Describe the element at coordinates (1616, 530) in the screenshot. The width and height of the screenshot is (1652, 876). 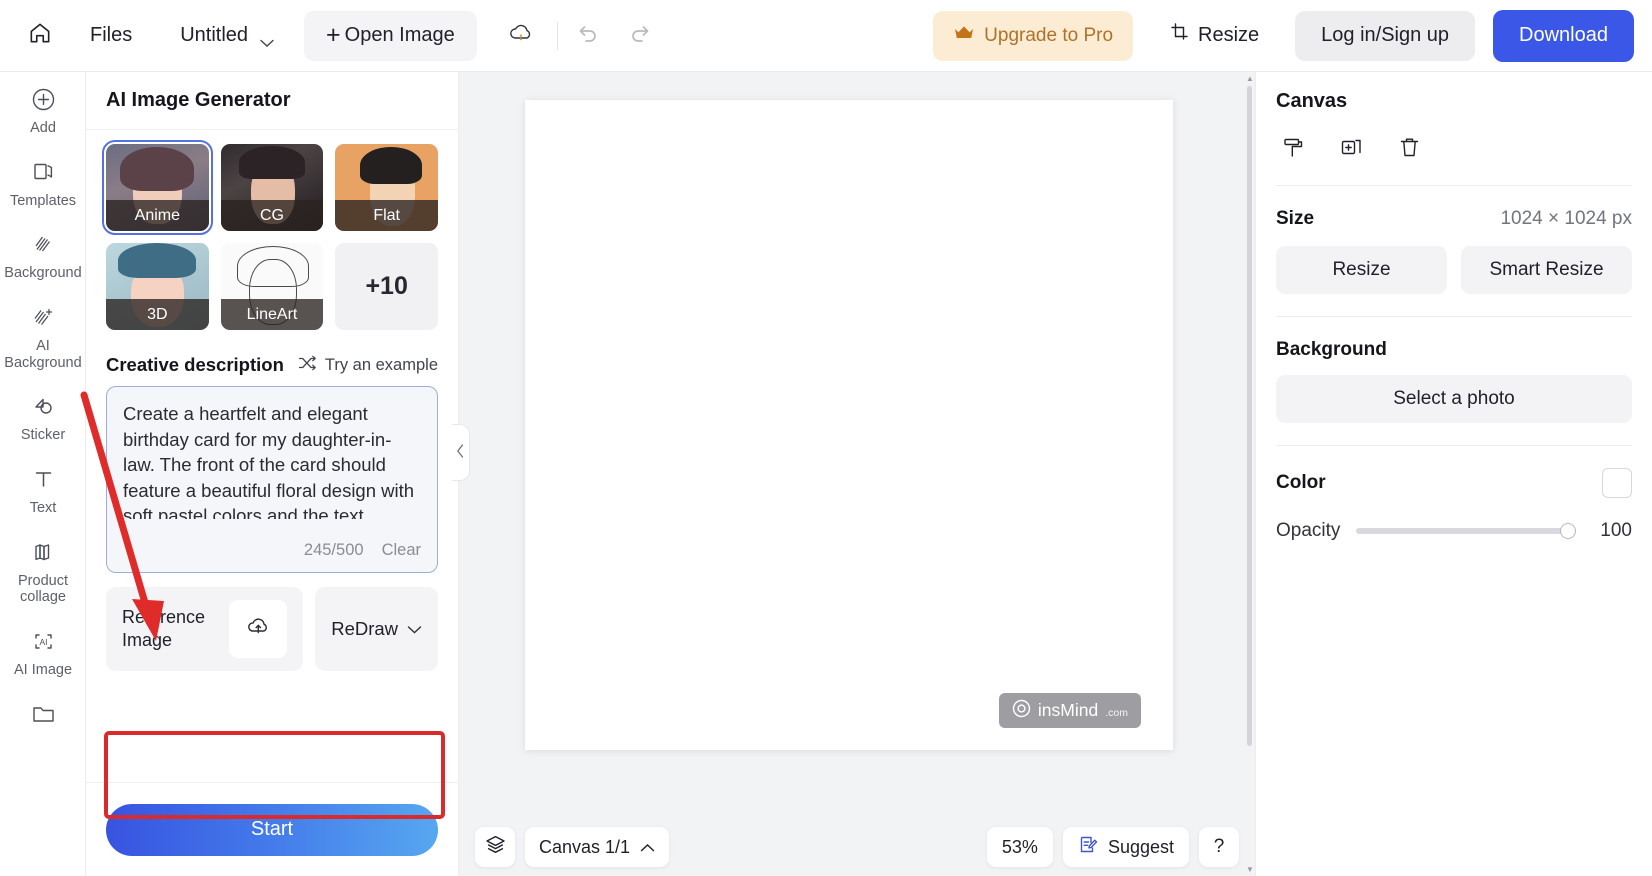
I see `opacity-value: 100` at that location.